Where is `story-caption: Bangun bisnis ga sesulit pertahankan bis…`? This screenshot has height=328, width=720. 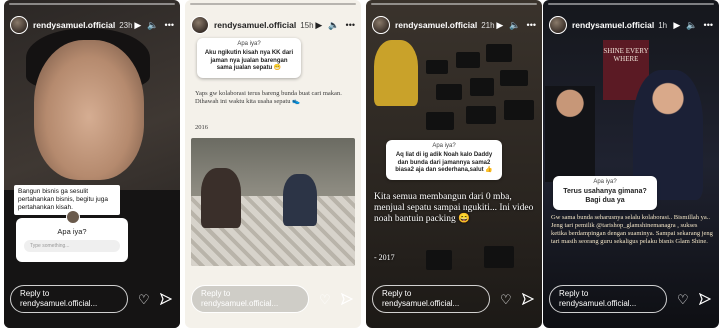
story-caption: Bangun bisnis ga sesulit pertahankan bis… is located at coordinates (67, 200).